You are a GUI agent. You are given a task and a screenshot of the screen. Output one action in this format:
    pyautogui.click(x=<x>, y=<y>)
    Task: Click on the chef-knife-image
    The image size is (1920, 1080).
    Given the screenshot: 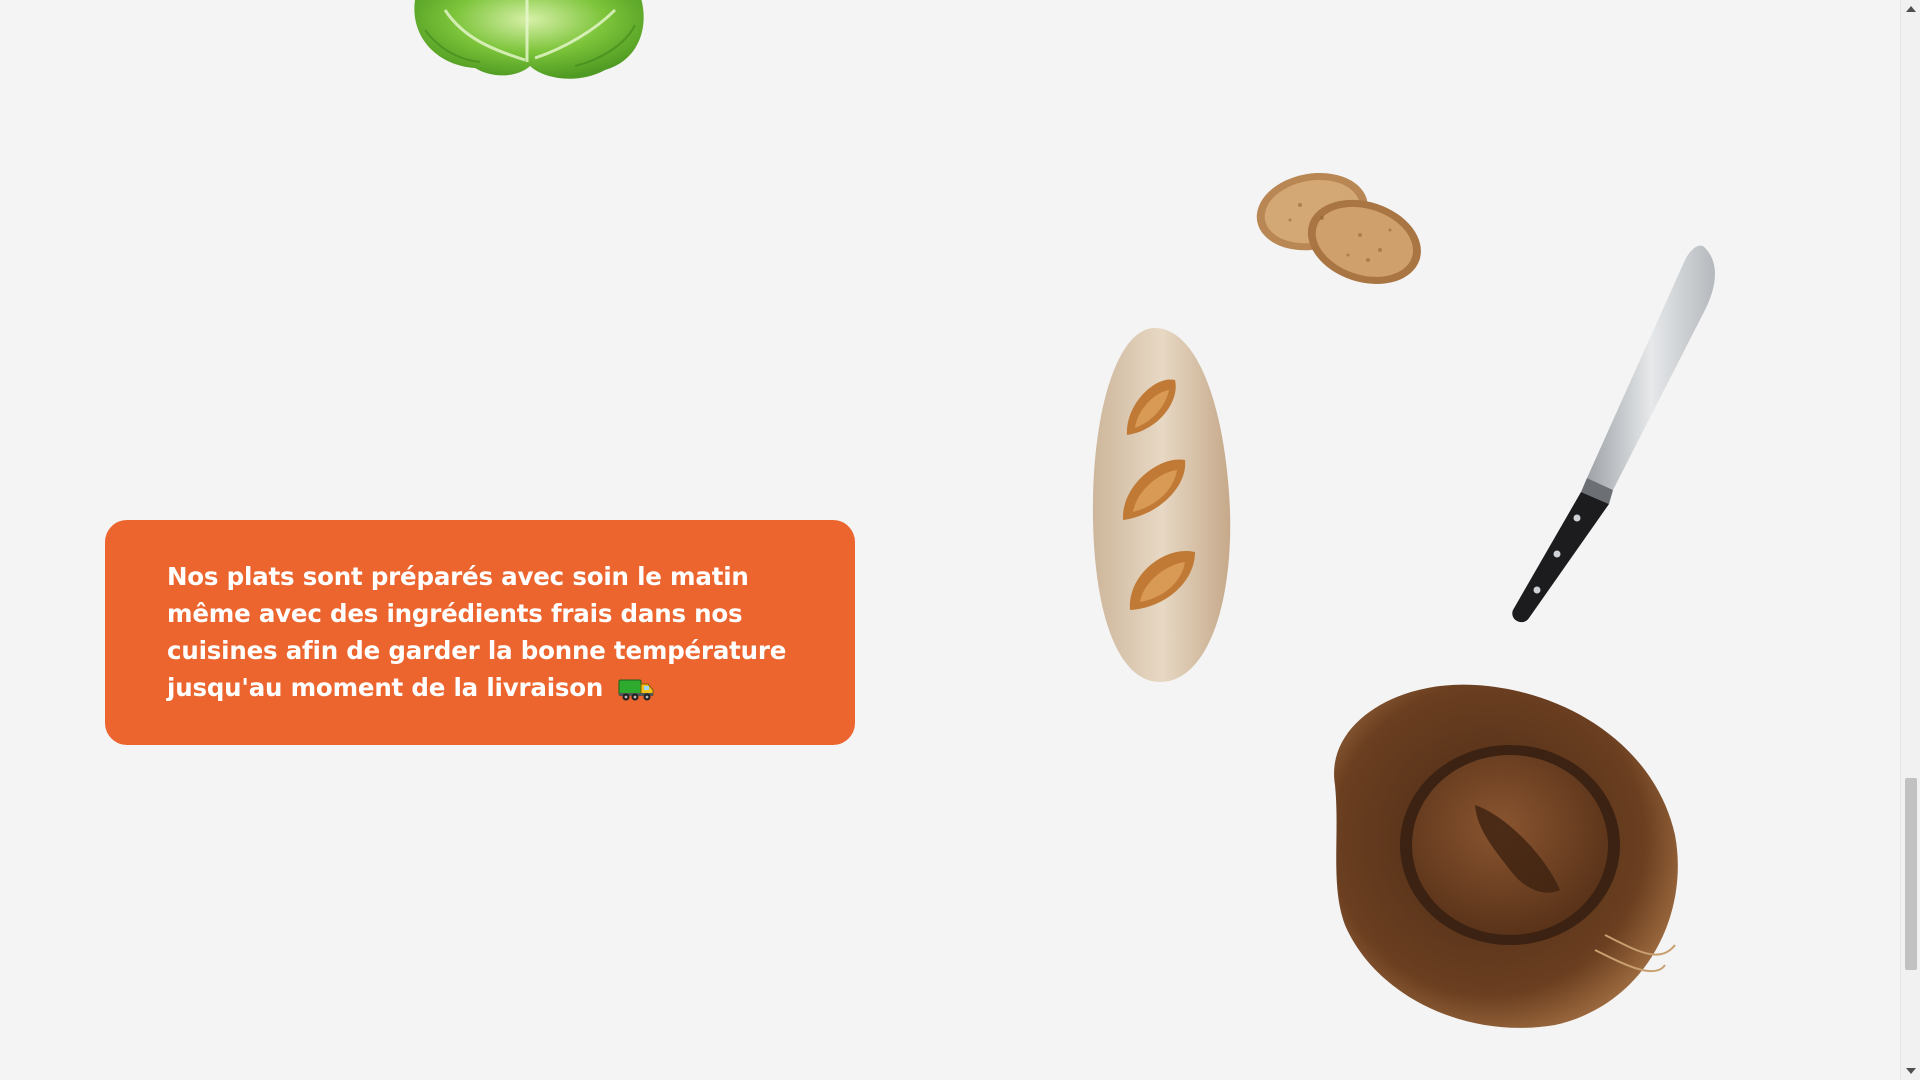 What is the action you would take?
    pyautogui.click(x=1615, y=432)
    